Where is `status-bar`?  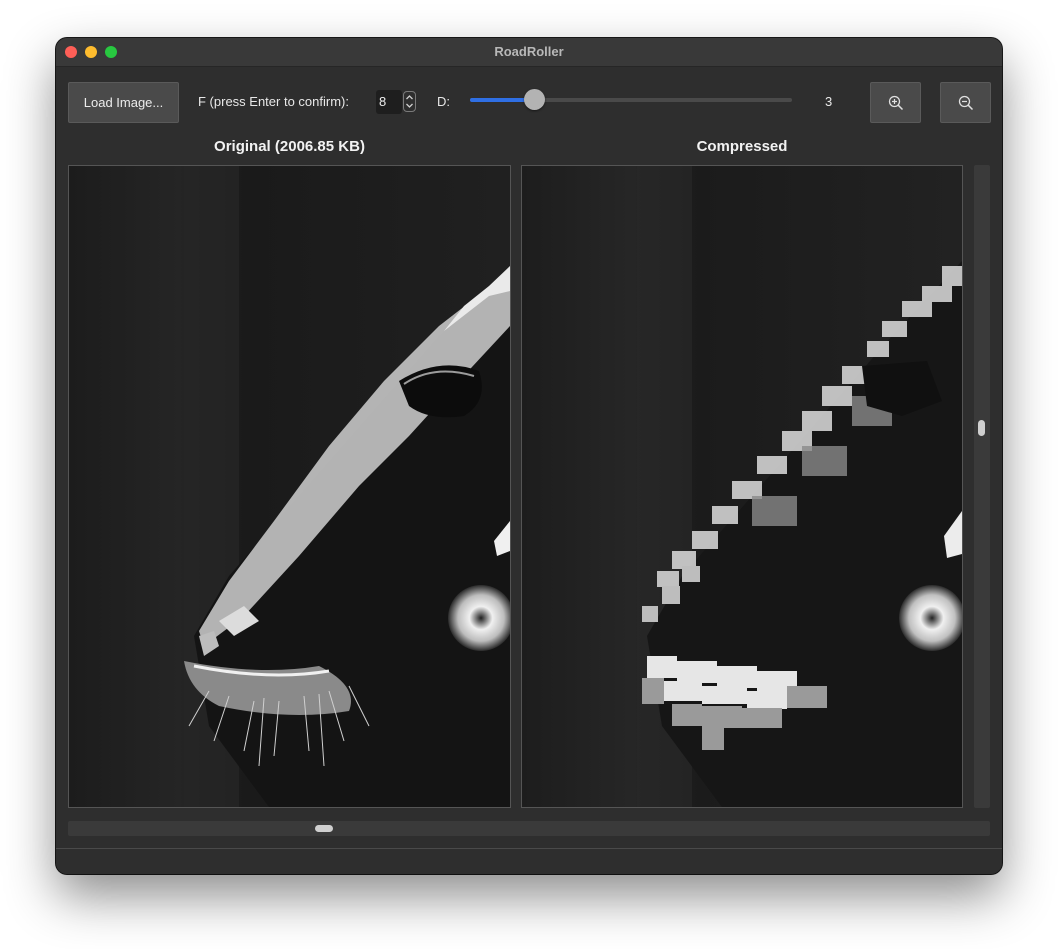
status-bar is located at coordinates (529, 861).